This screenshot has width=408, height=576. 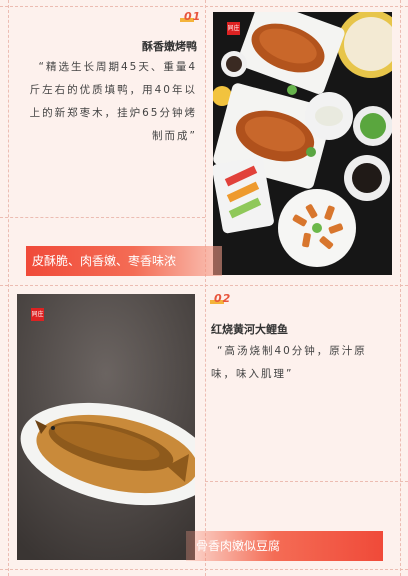 What do you see at coordinates (249, 329) in the screenshot?
I see `dish-title-carp: 红烧黄河大鲤鱼` at bounding box center [249, 329].